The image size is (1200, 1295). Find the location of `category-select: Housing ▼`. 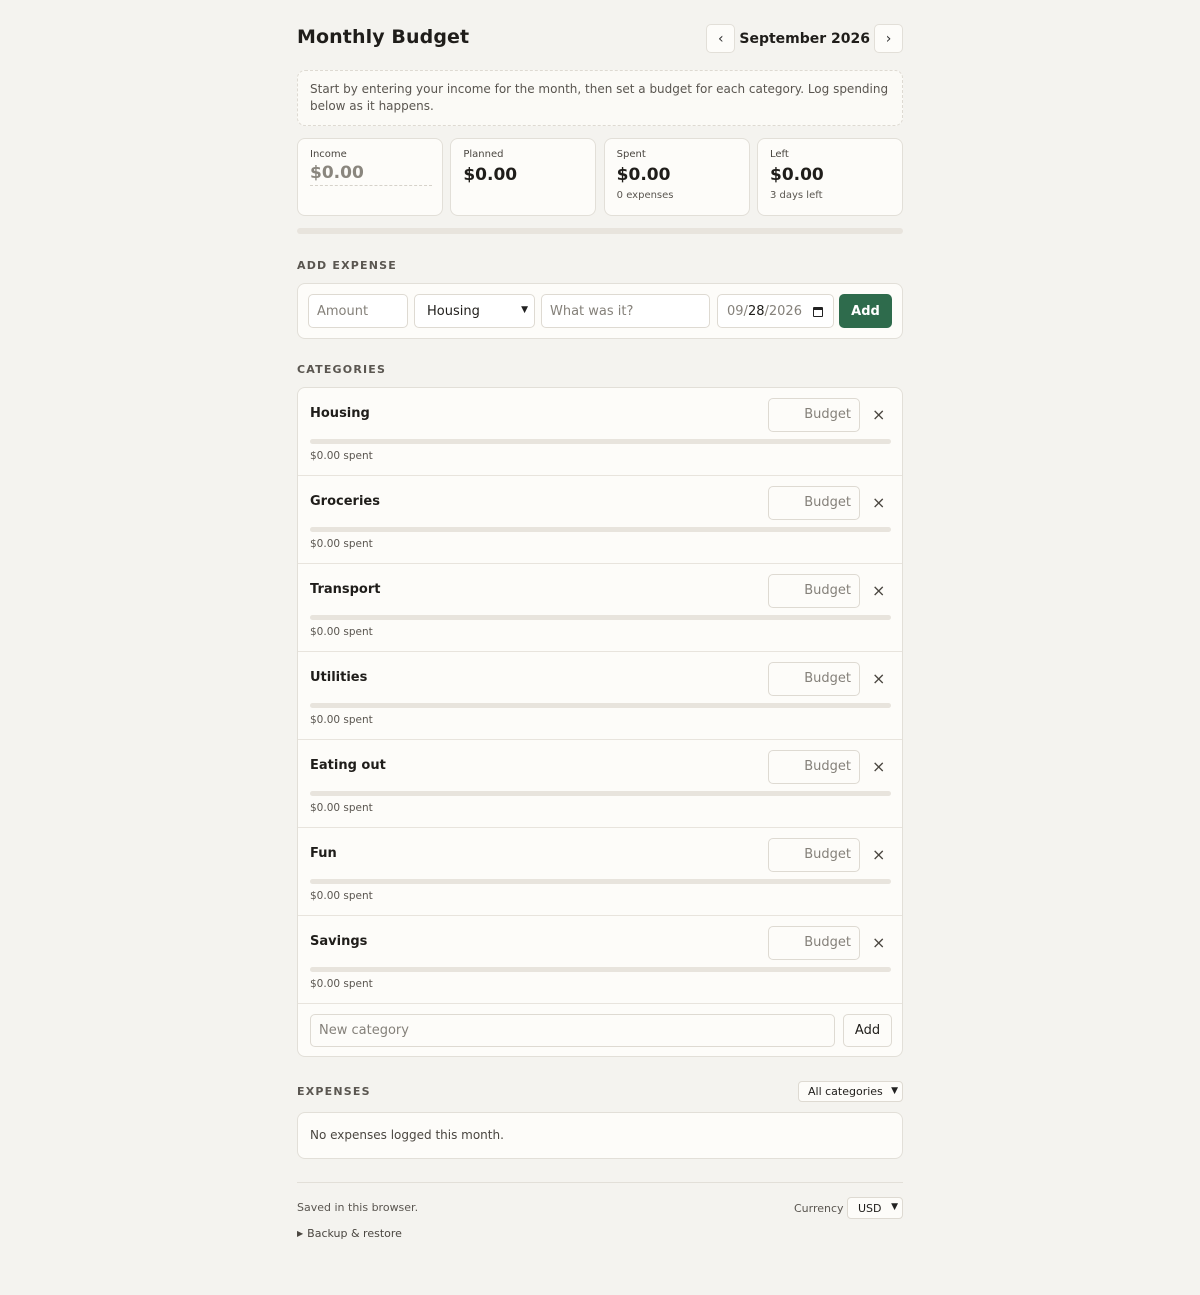

category-select: Housing ▼ is located at coordinates (474, 311).